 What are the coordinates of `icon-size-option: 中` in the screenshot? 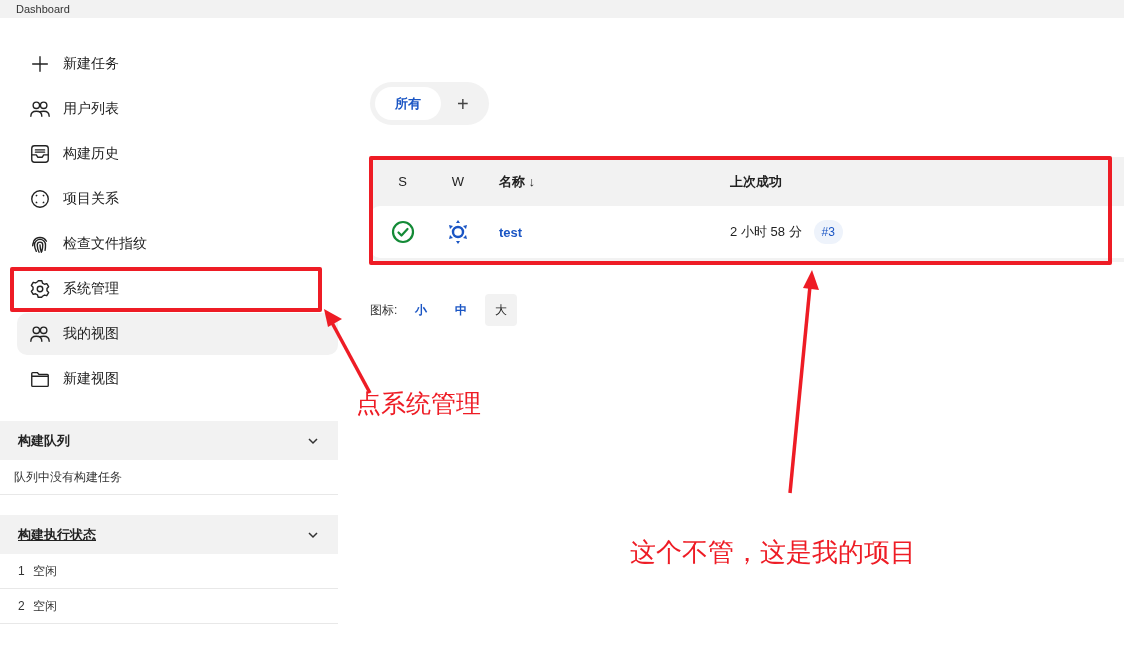 It's located at (461, 310).